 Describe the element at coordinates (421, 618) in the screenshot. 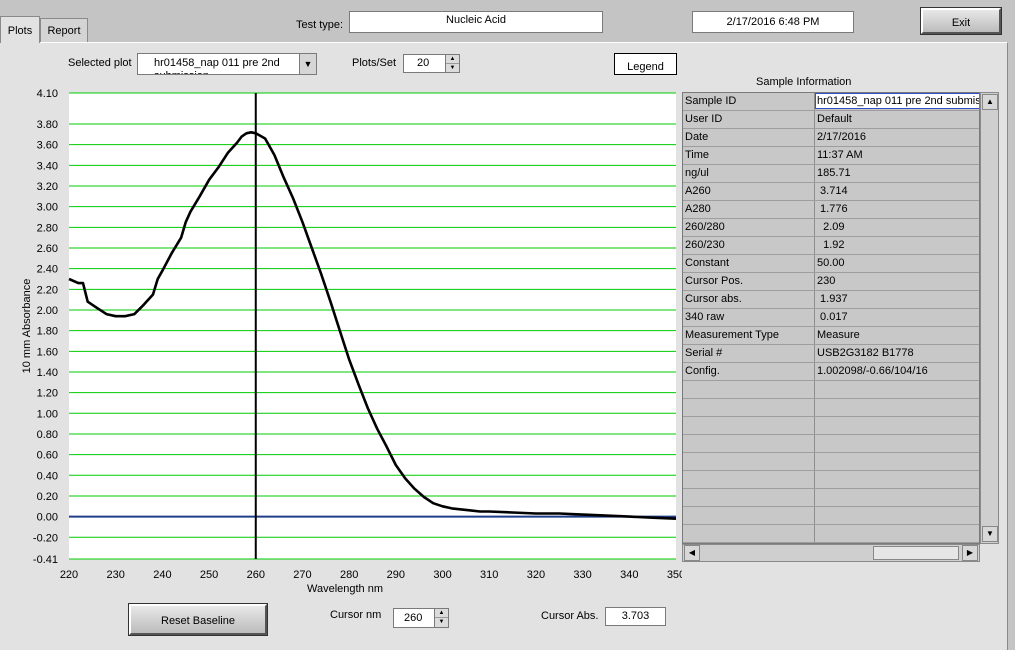

I see `cursor-nm-stepper: 260 ▲ ▼` at that location.